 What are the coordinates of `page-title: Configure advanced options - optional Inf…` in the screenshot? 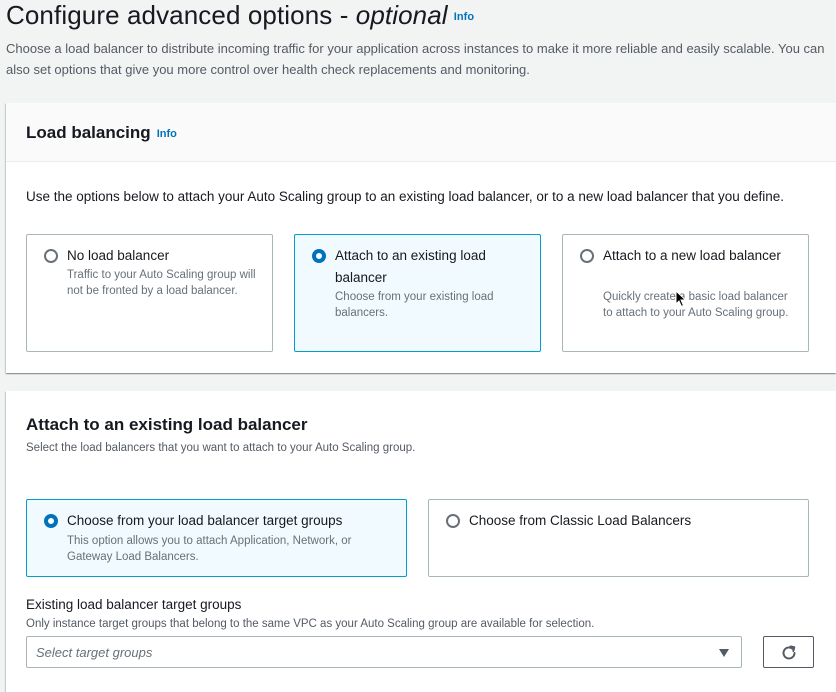 It's located at (240, 15).